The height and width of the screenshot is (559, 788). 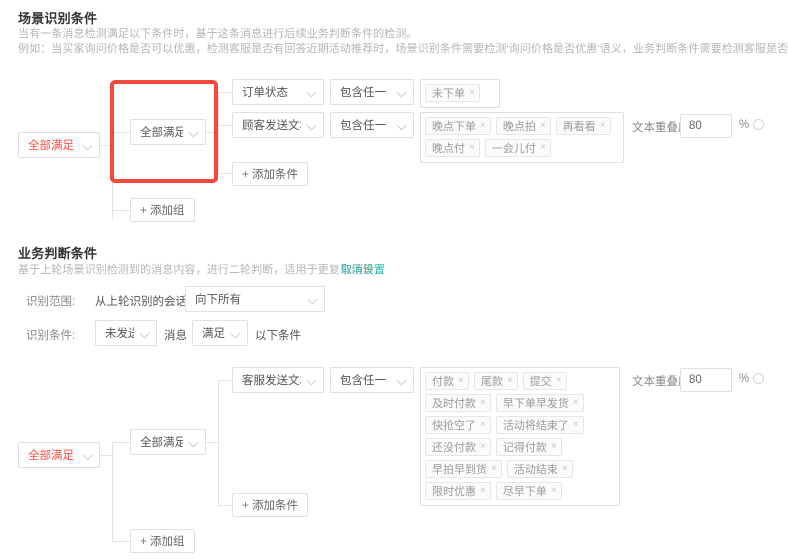 I want to click on scope-direction-select: 向下所有, so click(x=255, y=299).